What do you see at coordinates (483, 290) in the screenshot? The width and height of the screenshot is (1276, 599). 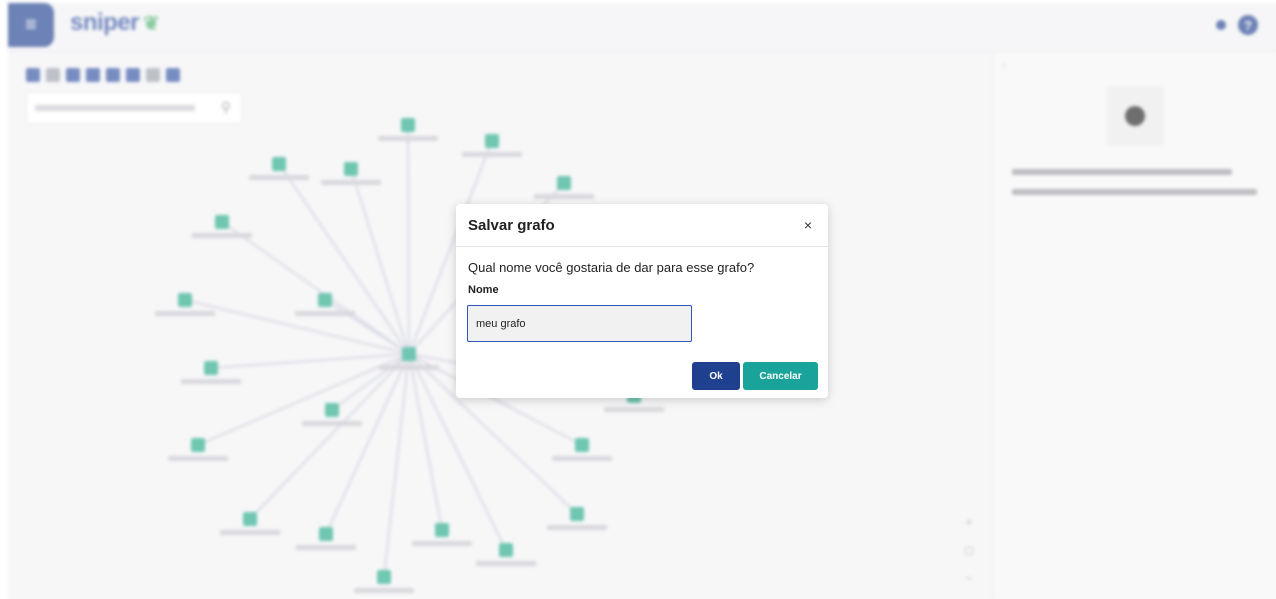 I see `name-field-label: Nome` at bounding box center [483, 290].